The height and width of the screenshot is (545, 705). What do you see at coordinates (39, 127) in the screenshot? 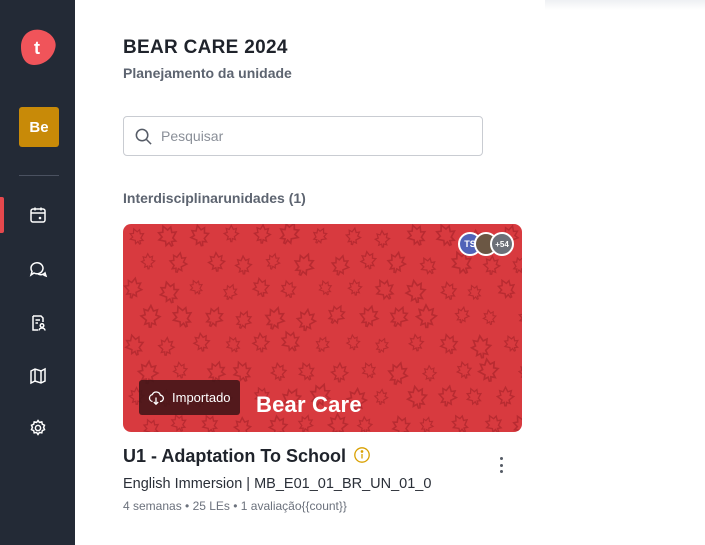
I see `workspace-badge: Be` at bounding box center [39, 127].